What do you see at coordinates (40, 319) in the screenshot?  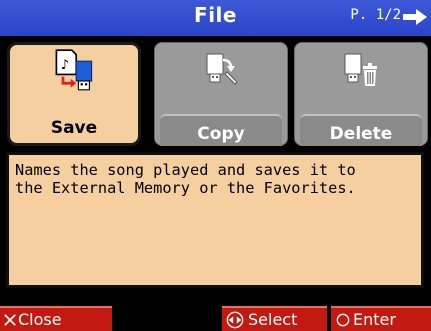 I see `close-label: Close` at bounding box center [40, 319].